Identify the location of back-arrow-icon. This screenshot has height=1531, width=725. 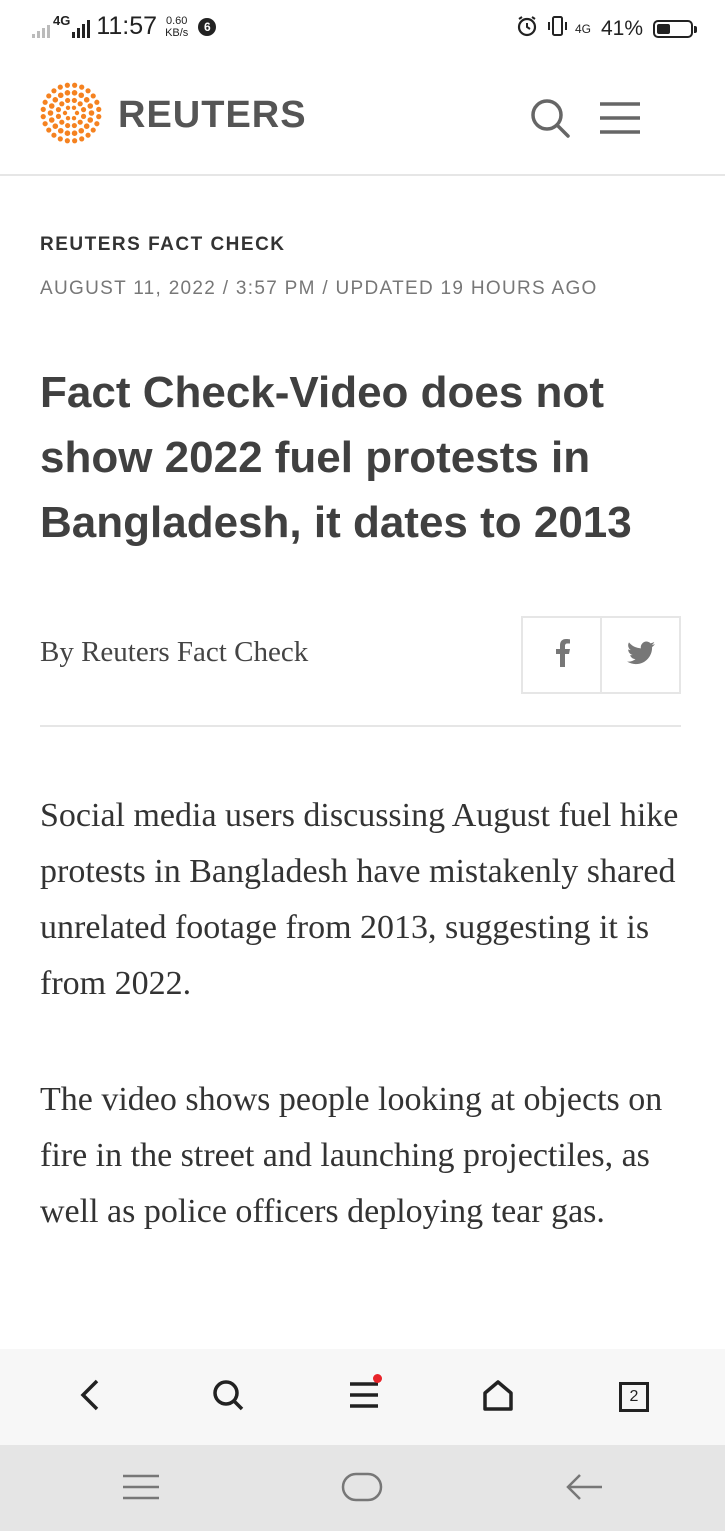
(584, 1489).